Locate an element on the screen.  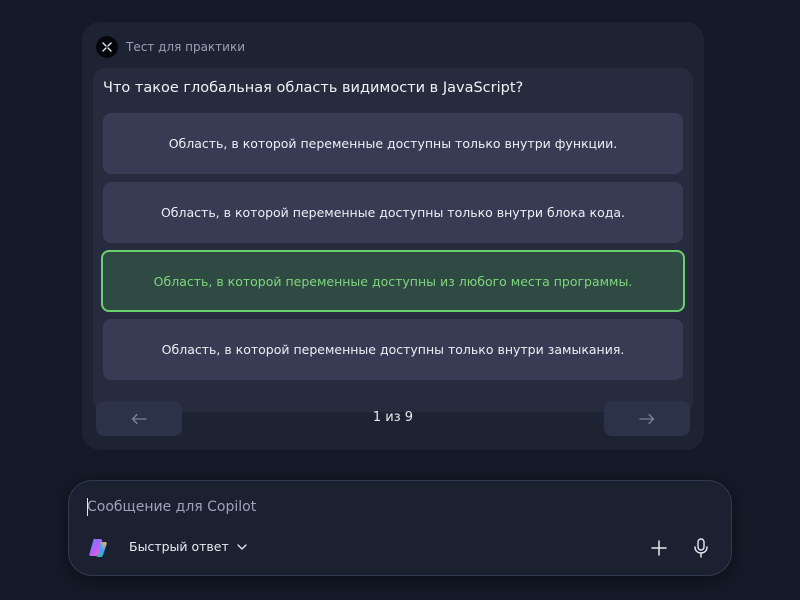
message-input is located at coordinates (387, 507).